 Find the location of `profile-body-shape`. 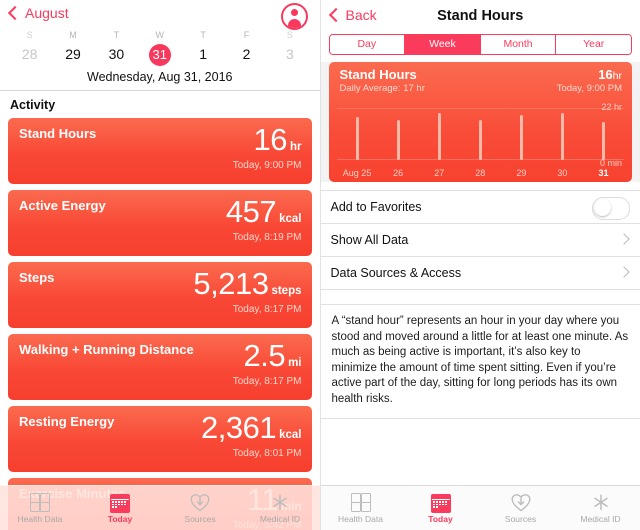

profile-body-shape is located at coordinates (294, 23).